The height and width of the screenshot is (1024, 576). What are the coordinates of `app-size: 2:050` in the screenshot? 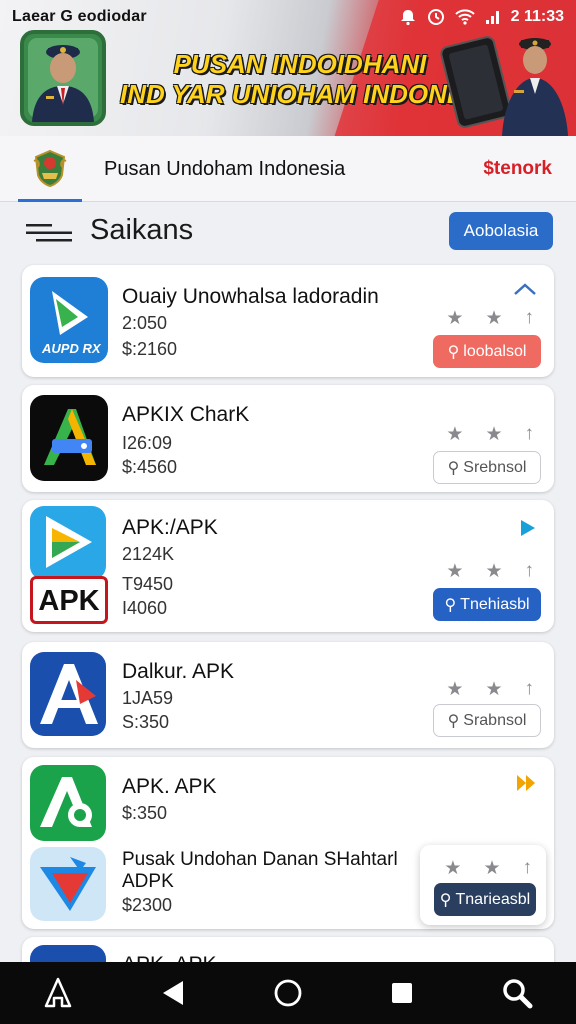 It's located at (145, 323).